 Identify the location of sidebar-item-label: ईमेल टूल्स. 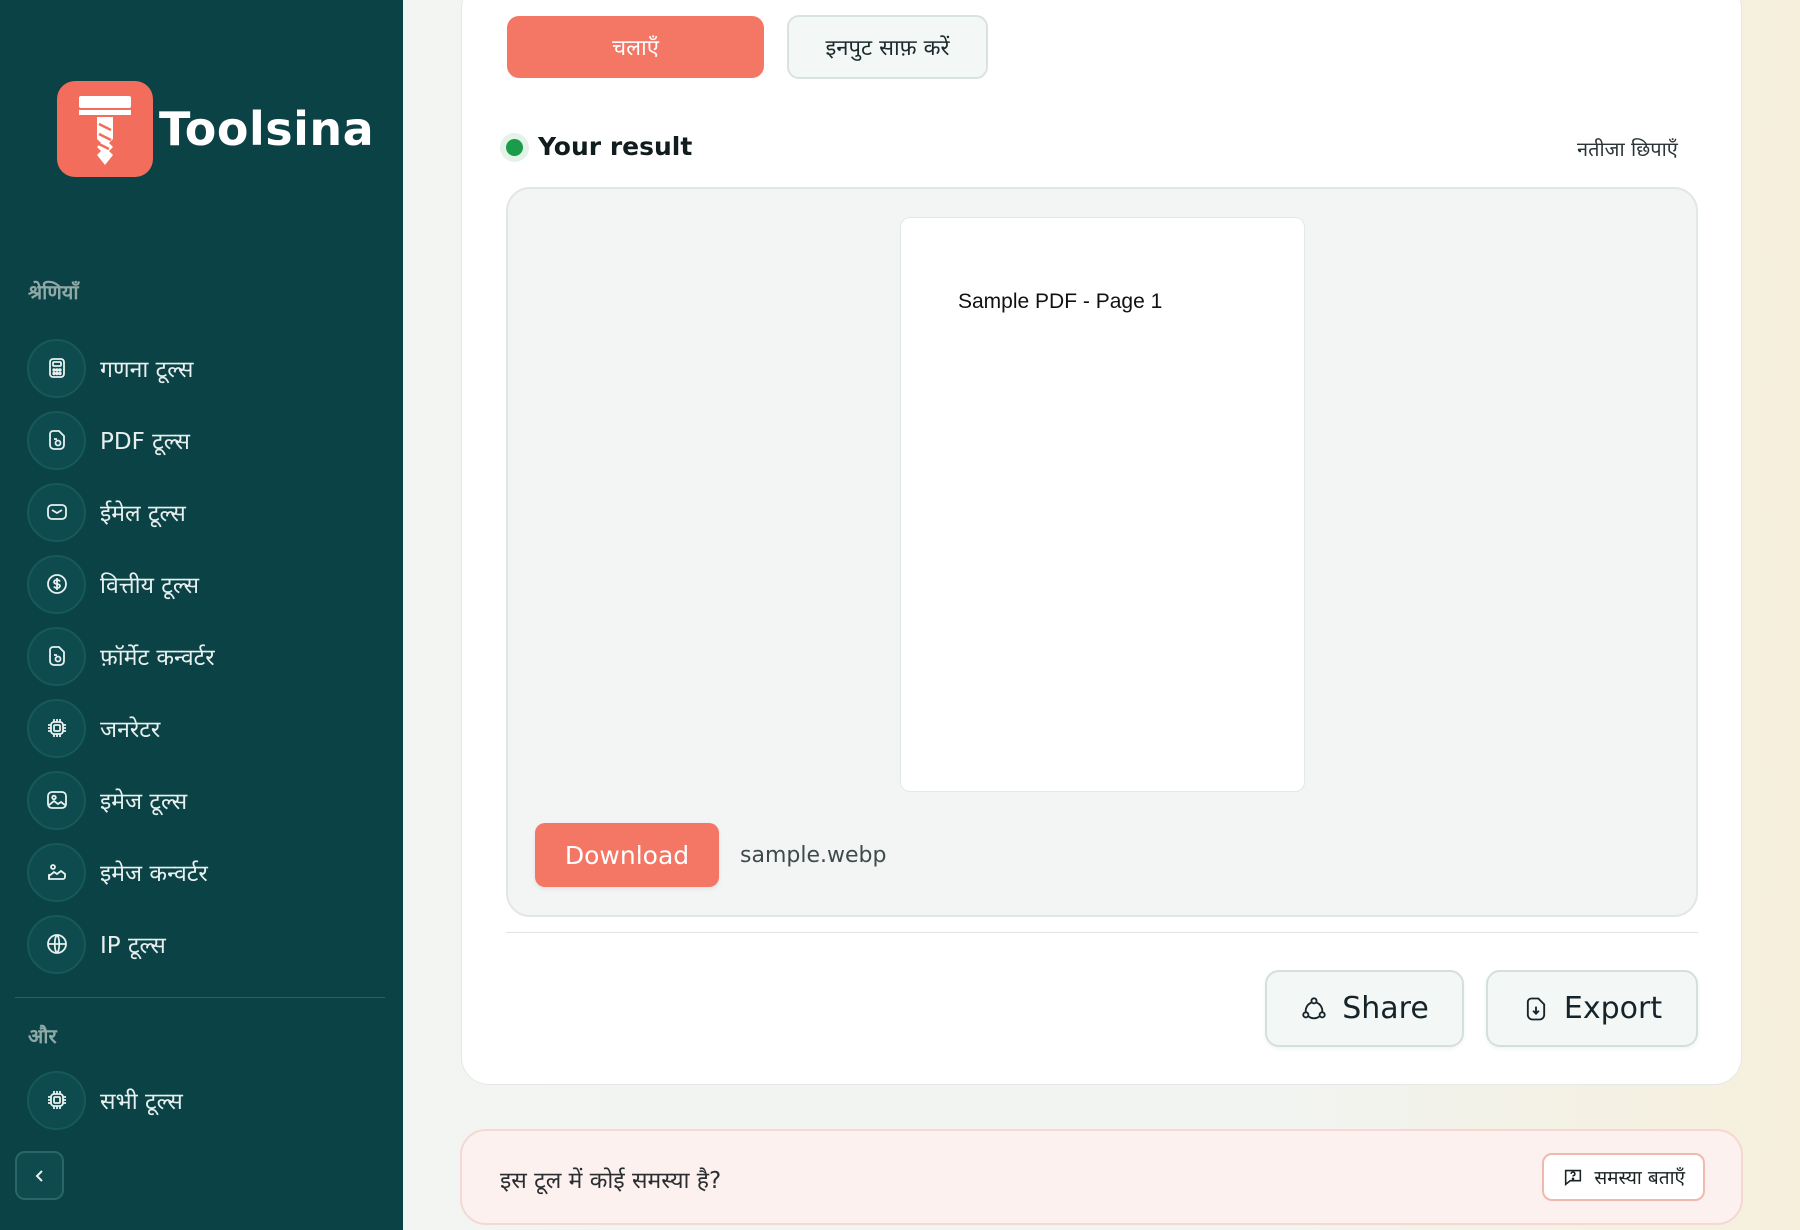
(143, 514).